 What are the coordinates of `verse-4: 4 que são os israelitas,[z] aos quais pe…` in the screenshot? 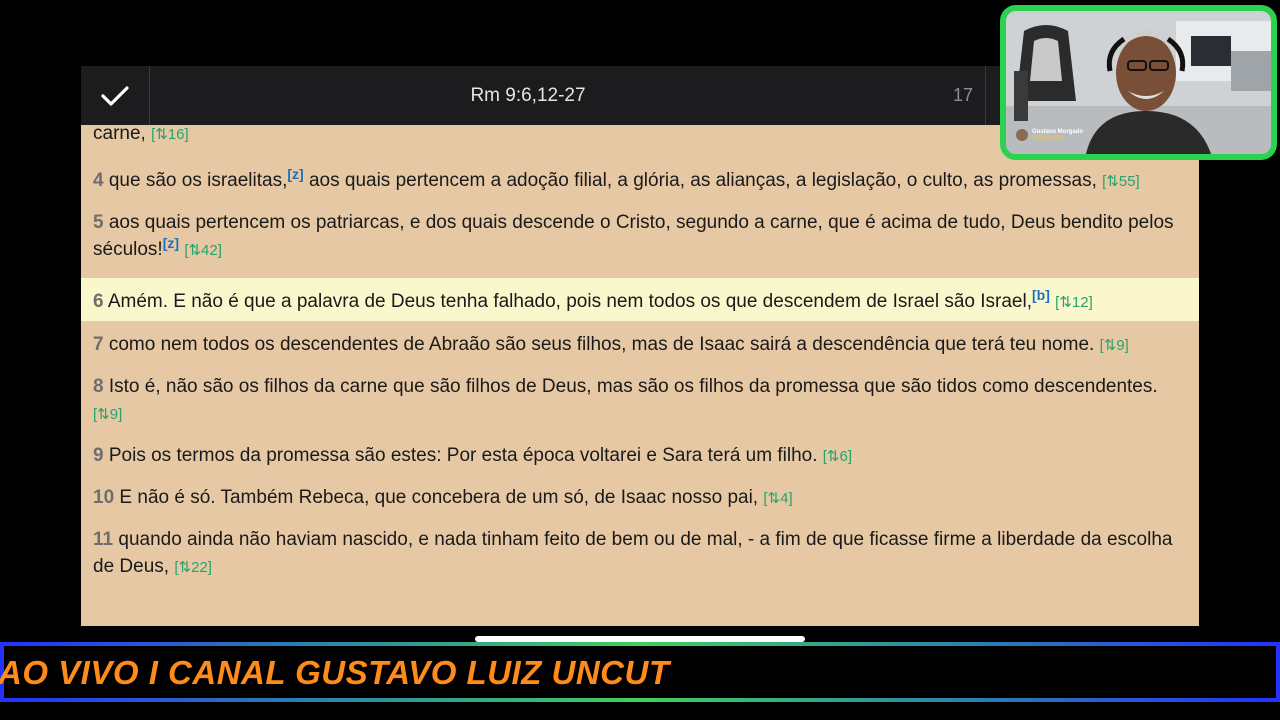 It's located at (640, 185).